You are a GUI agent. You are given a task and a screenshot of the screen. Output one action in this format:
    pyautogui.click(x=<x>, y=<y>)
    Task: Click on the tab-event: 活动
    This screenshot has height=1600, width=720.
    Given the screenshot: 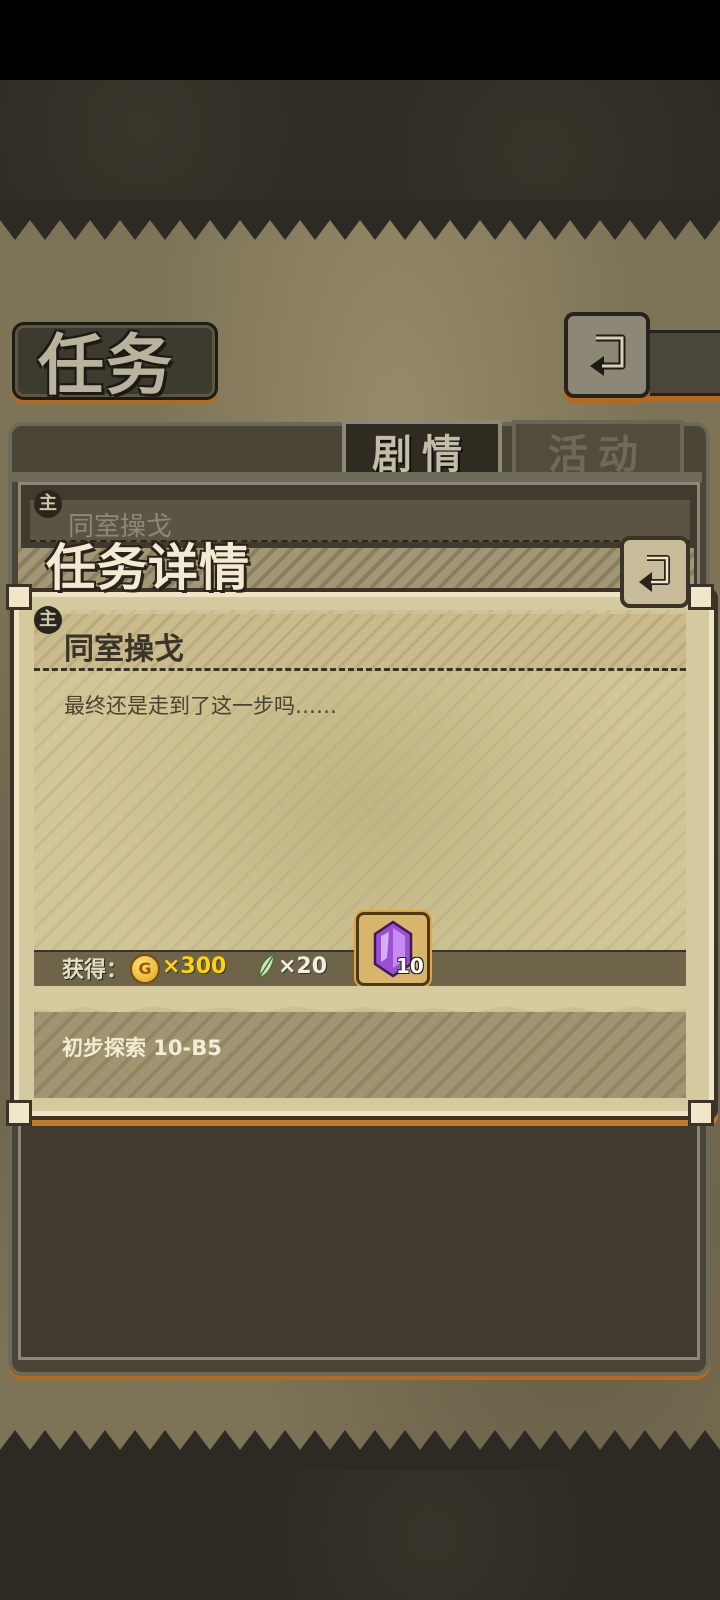 What is the action you would take?
    pyautogui.click(x=598, y=449)
    